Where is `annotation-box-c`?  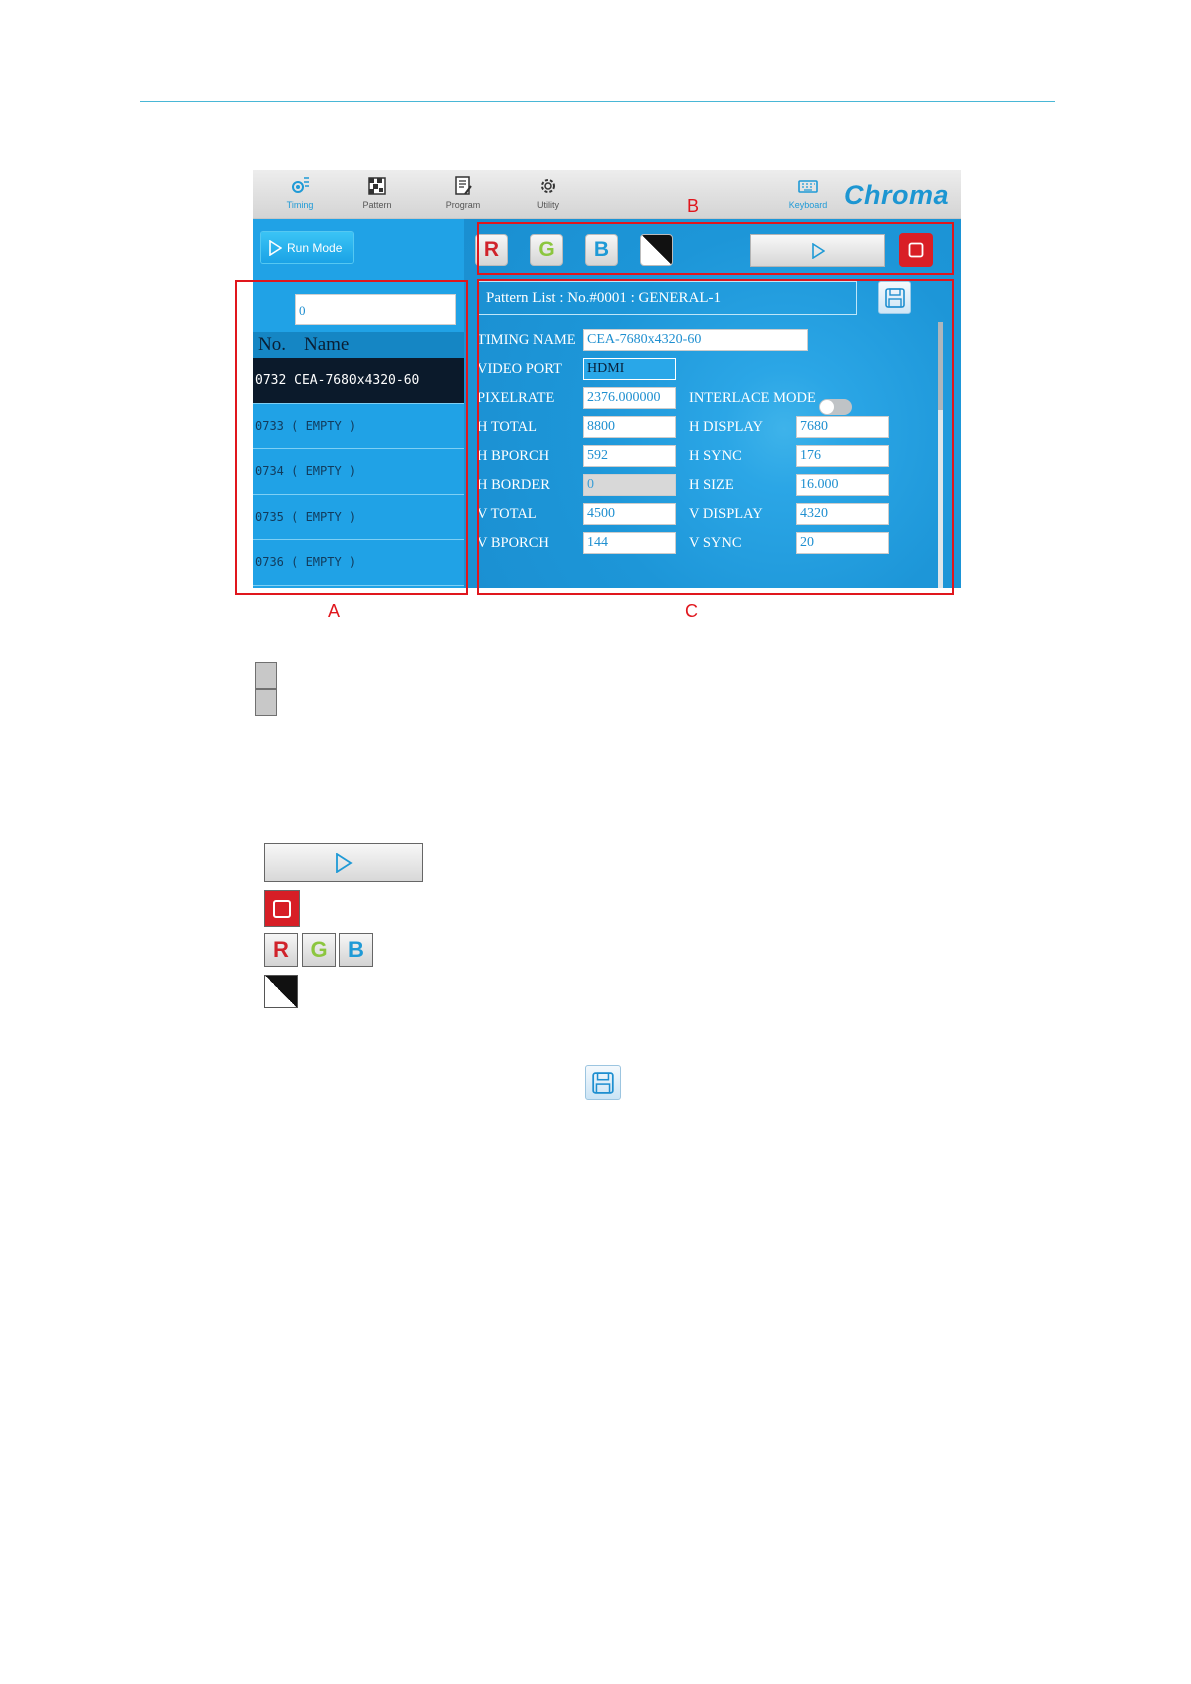 annotation-box-c is located at coordinates (715, 437).